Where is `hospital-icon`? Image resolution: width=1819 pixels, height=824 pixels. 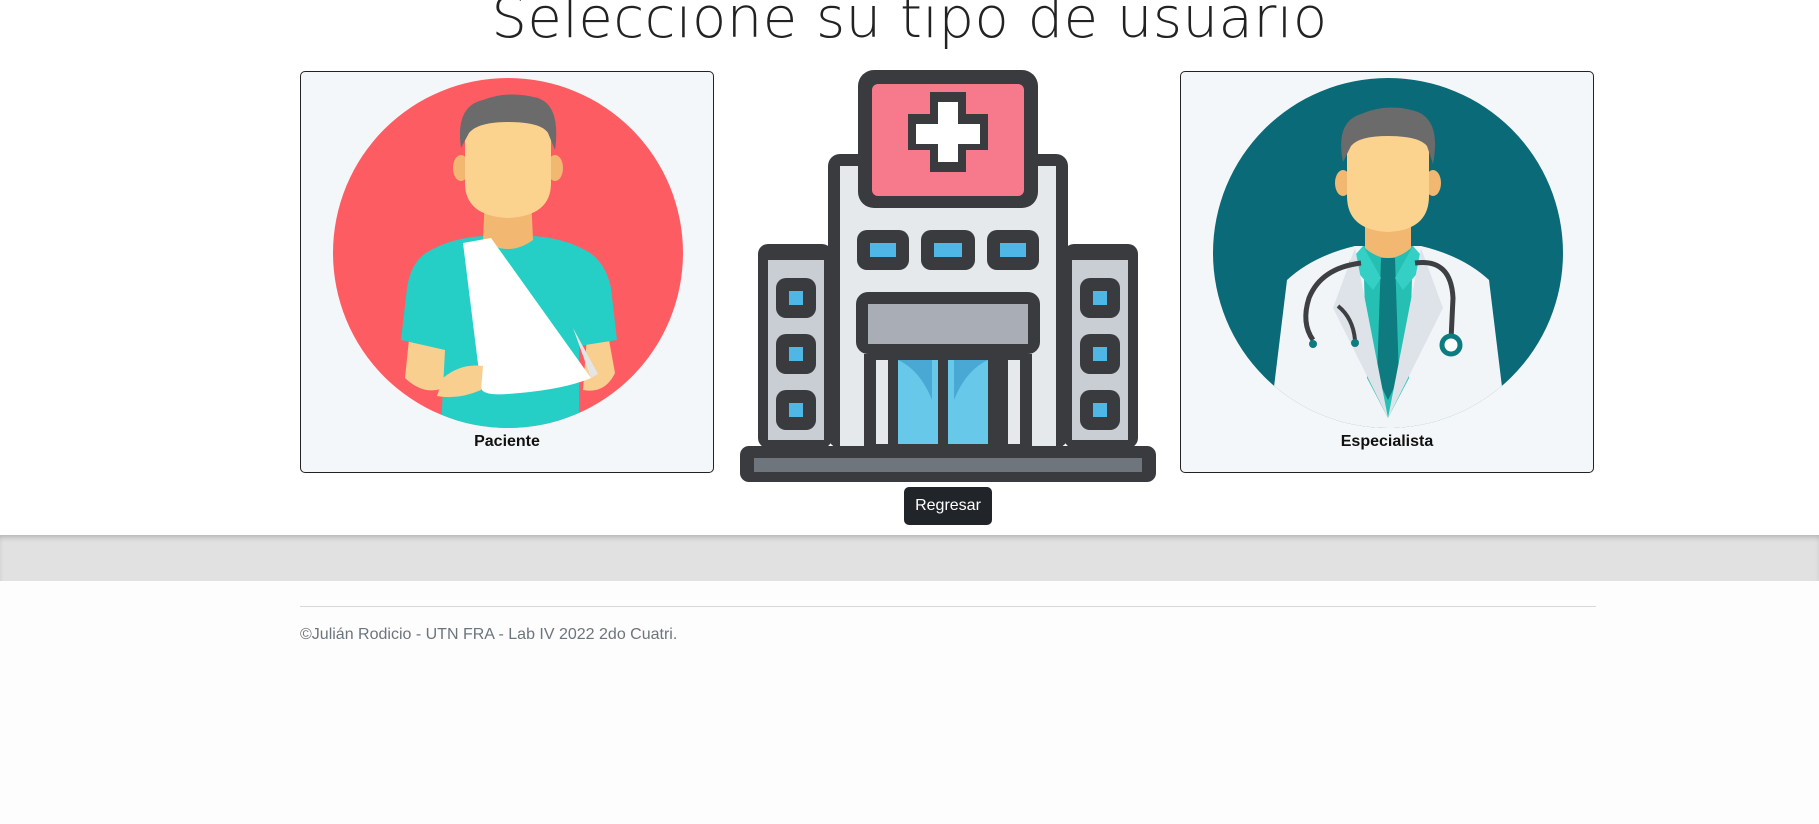 hospital-icon is located at coordinates (948, 276).